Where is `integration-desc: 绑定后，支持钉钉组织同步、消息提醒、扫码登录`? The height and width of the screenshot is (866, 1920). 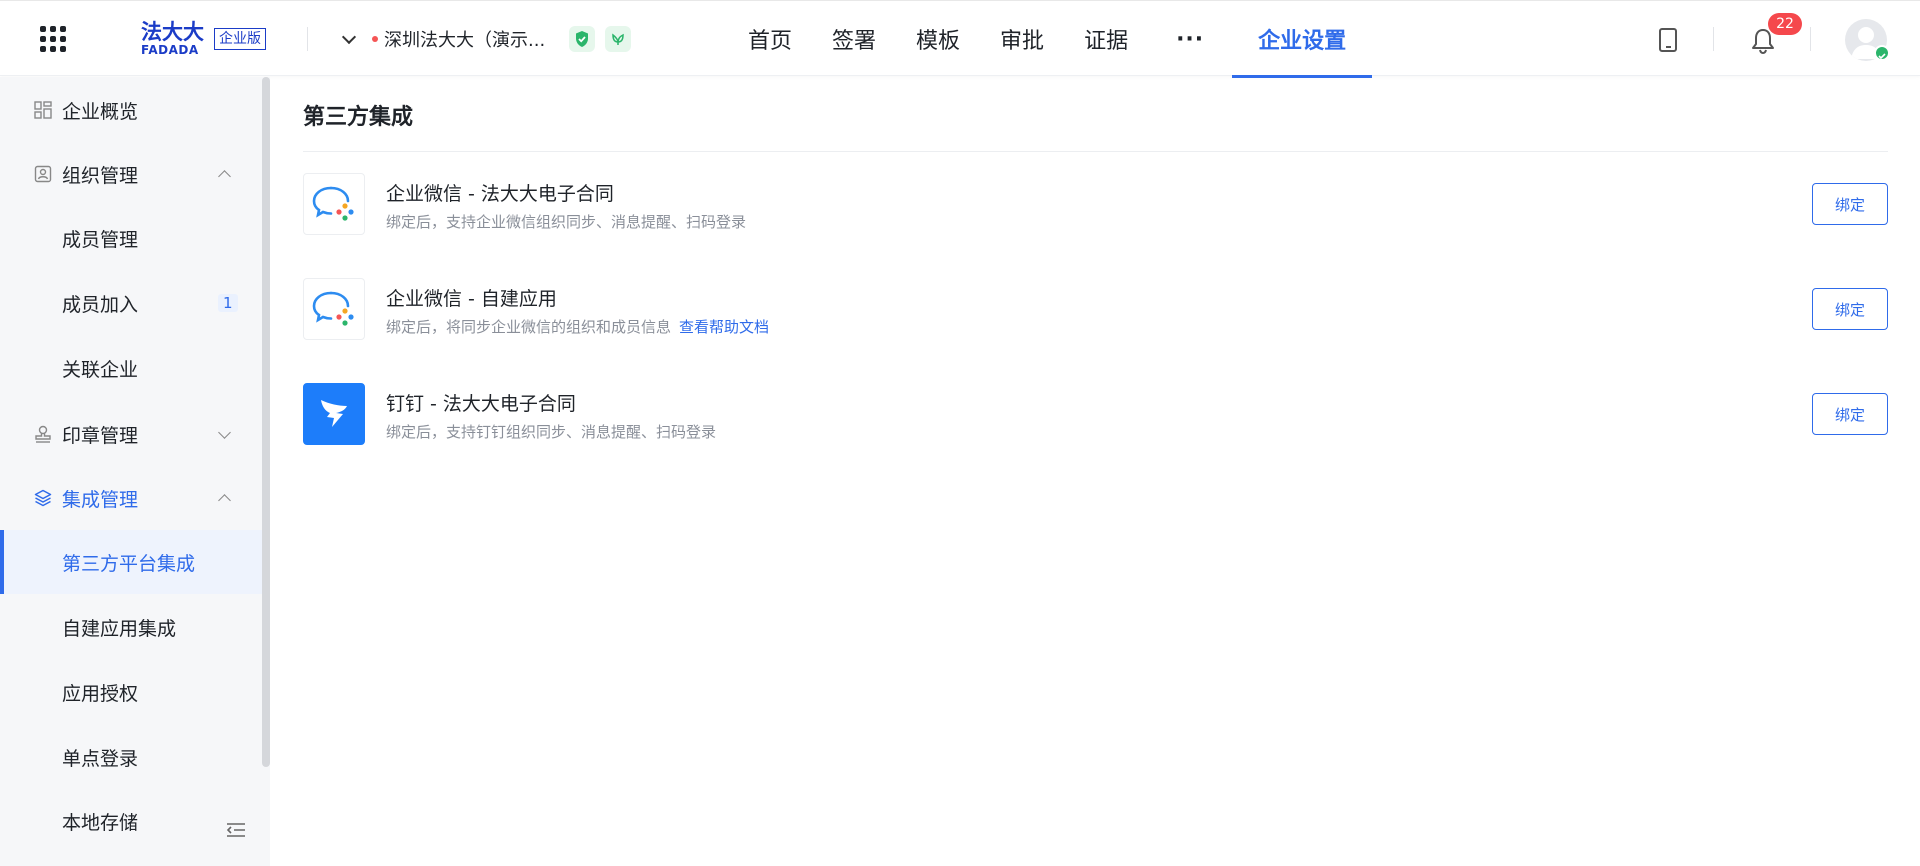
integration-desc: 绑定后，支持钉钉组织同步、消息提醒、扫码登录 is located at coordinates (551, 432).